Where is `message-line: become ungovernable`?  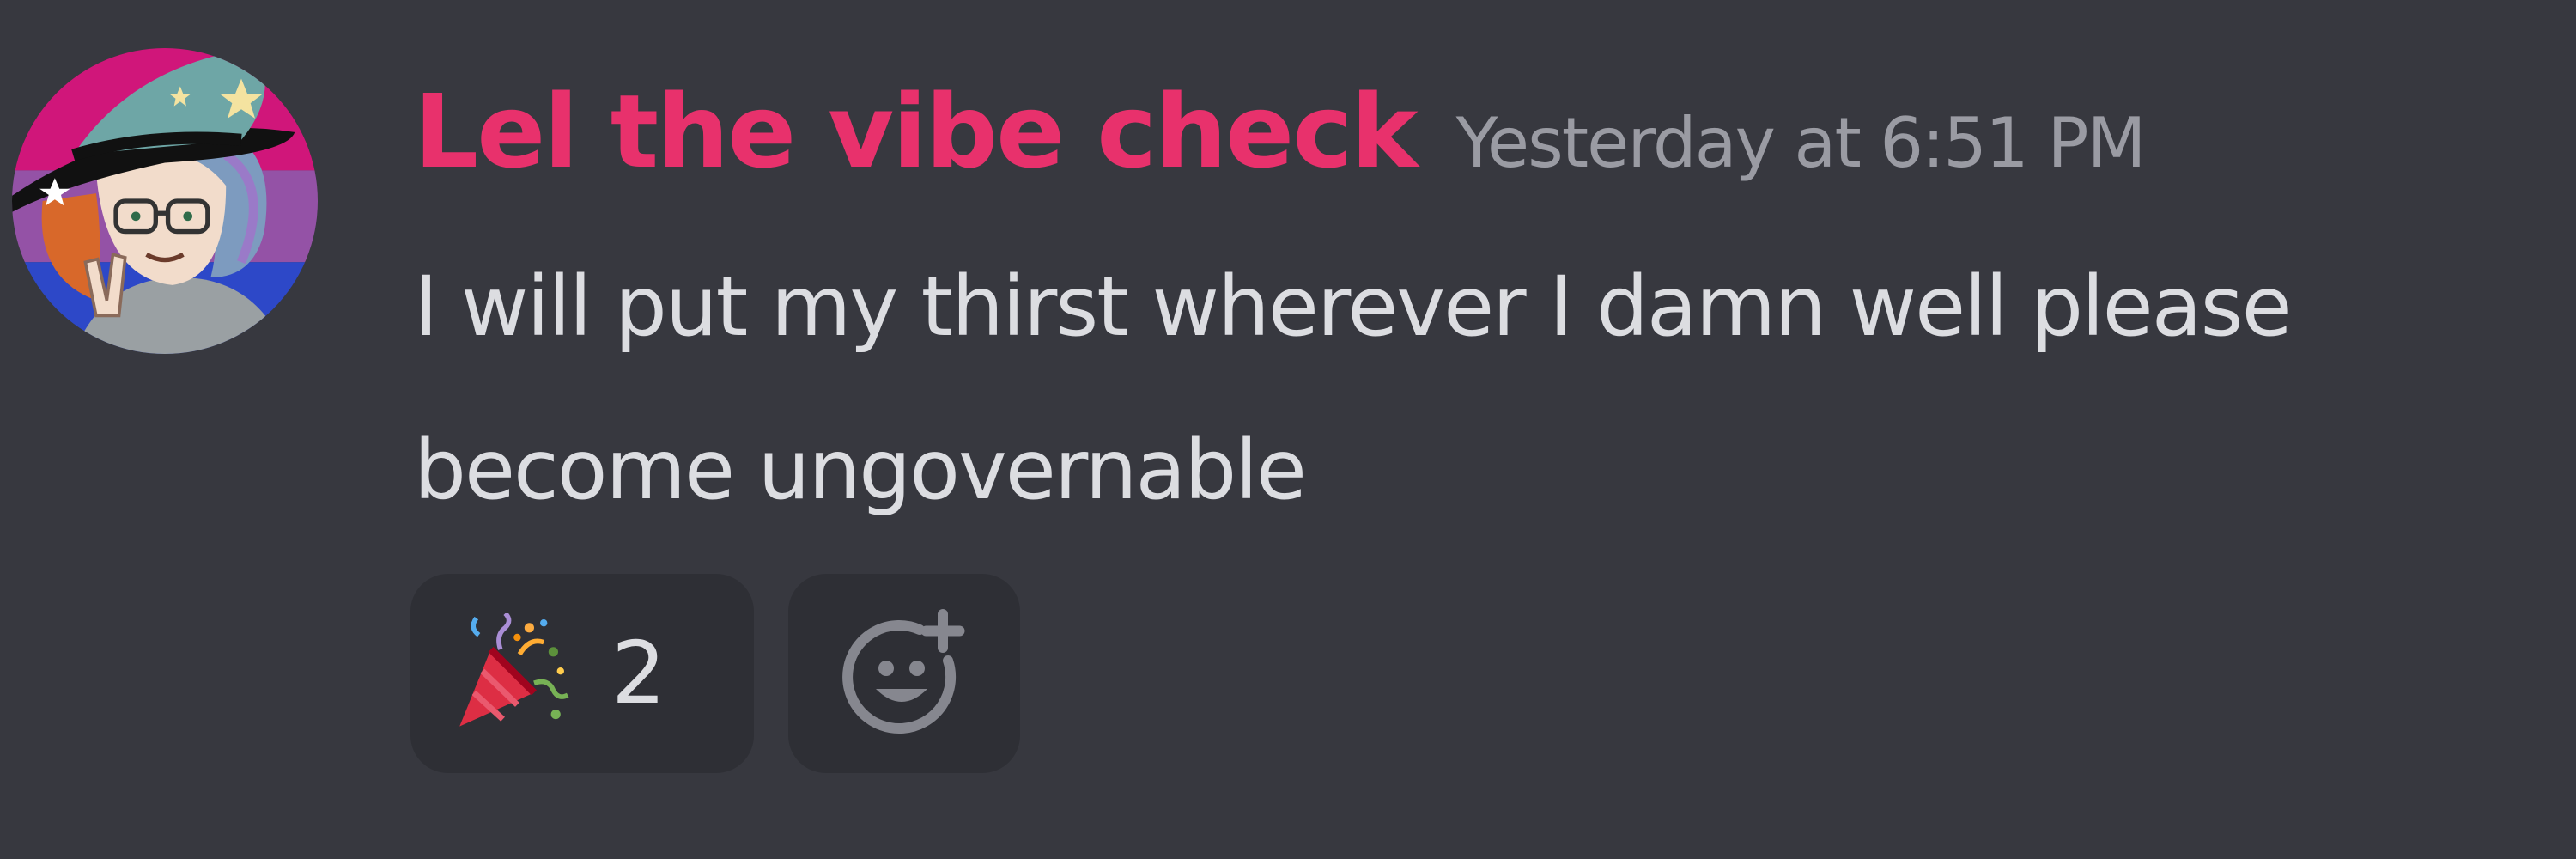
message-line: become ungovernable is located at coordinates (861, 470).